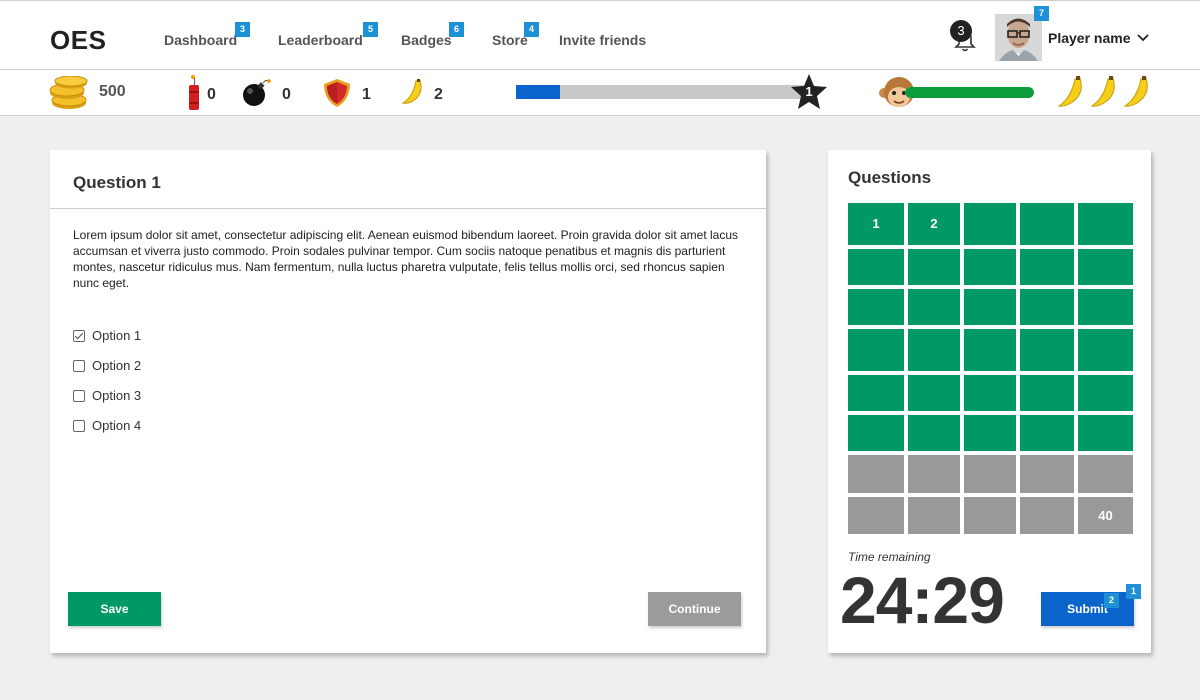 Image resolution: width=1200 pixels, height=700 pixels. What do you see at coordinates (79, 395) in the screenshot?
I see `option-3-checkbox` at bounding box center [79, 395].